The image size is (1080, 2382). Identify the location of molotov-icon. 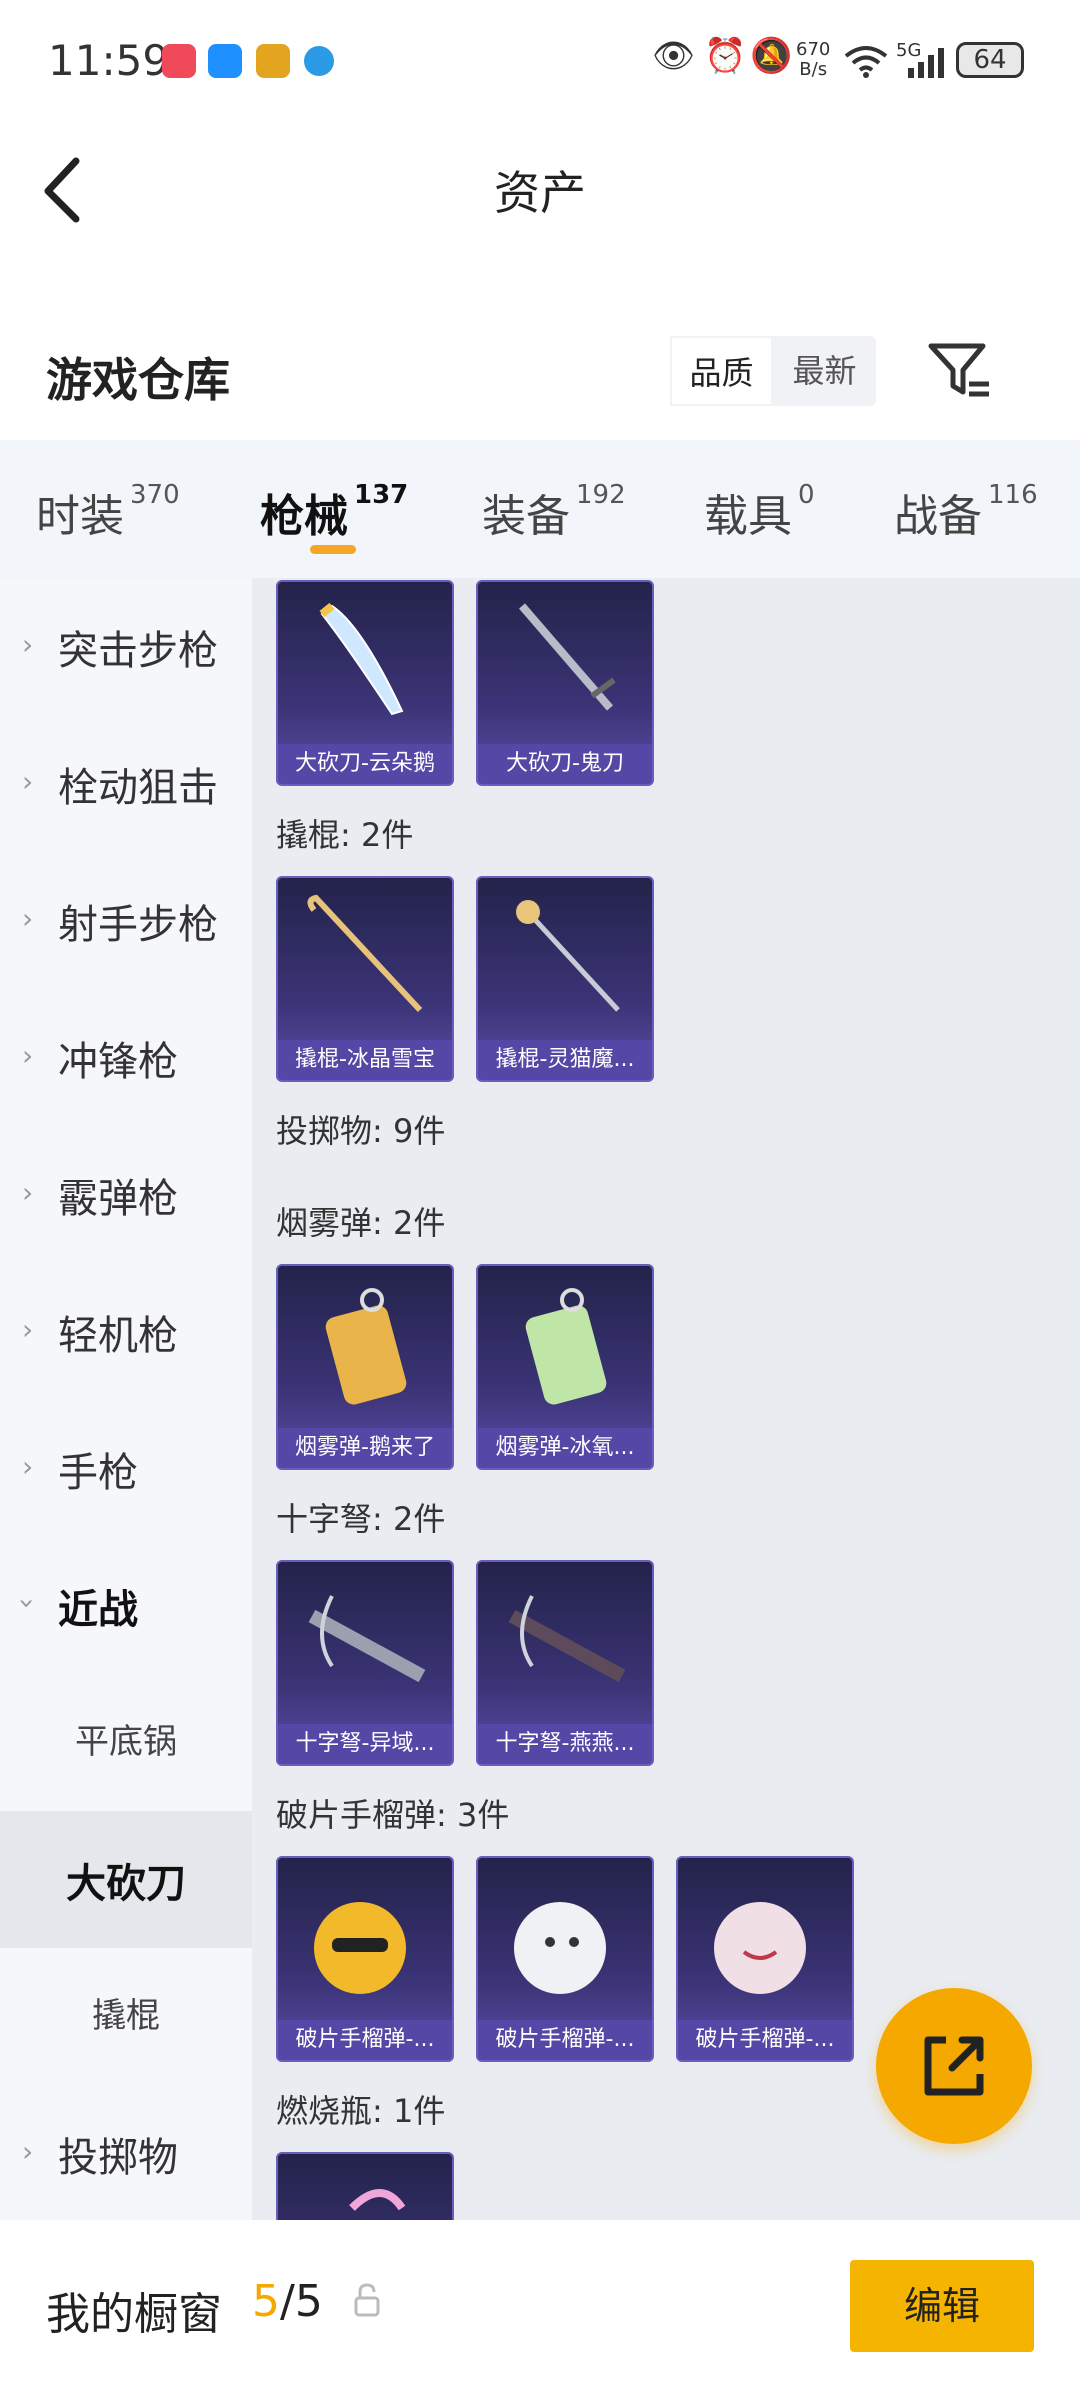
(377, 2200).